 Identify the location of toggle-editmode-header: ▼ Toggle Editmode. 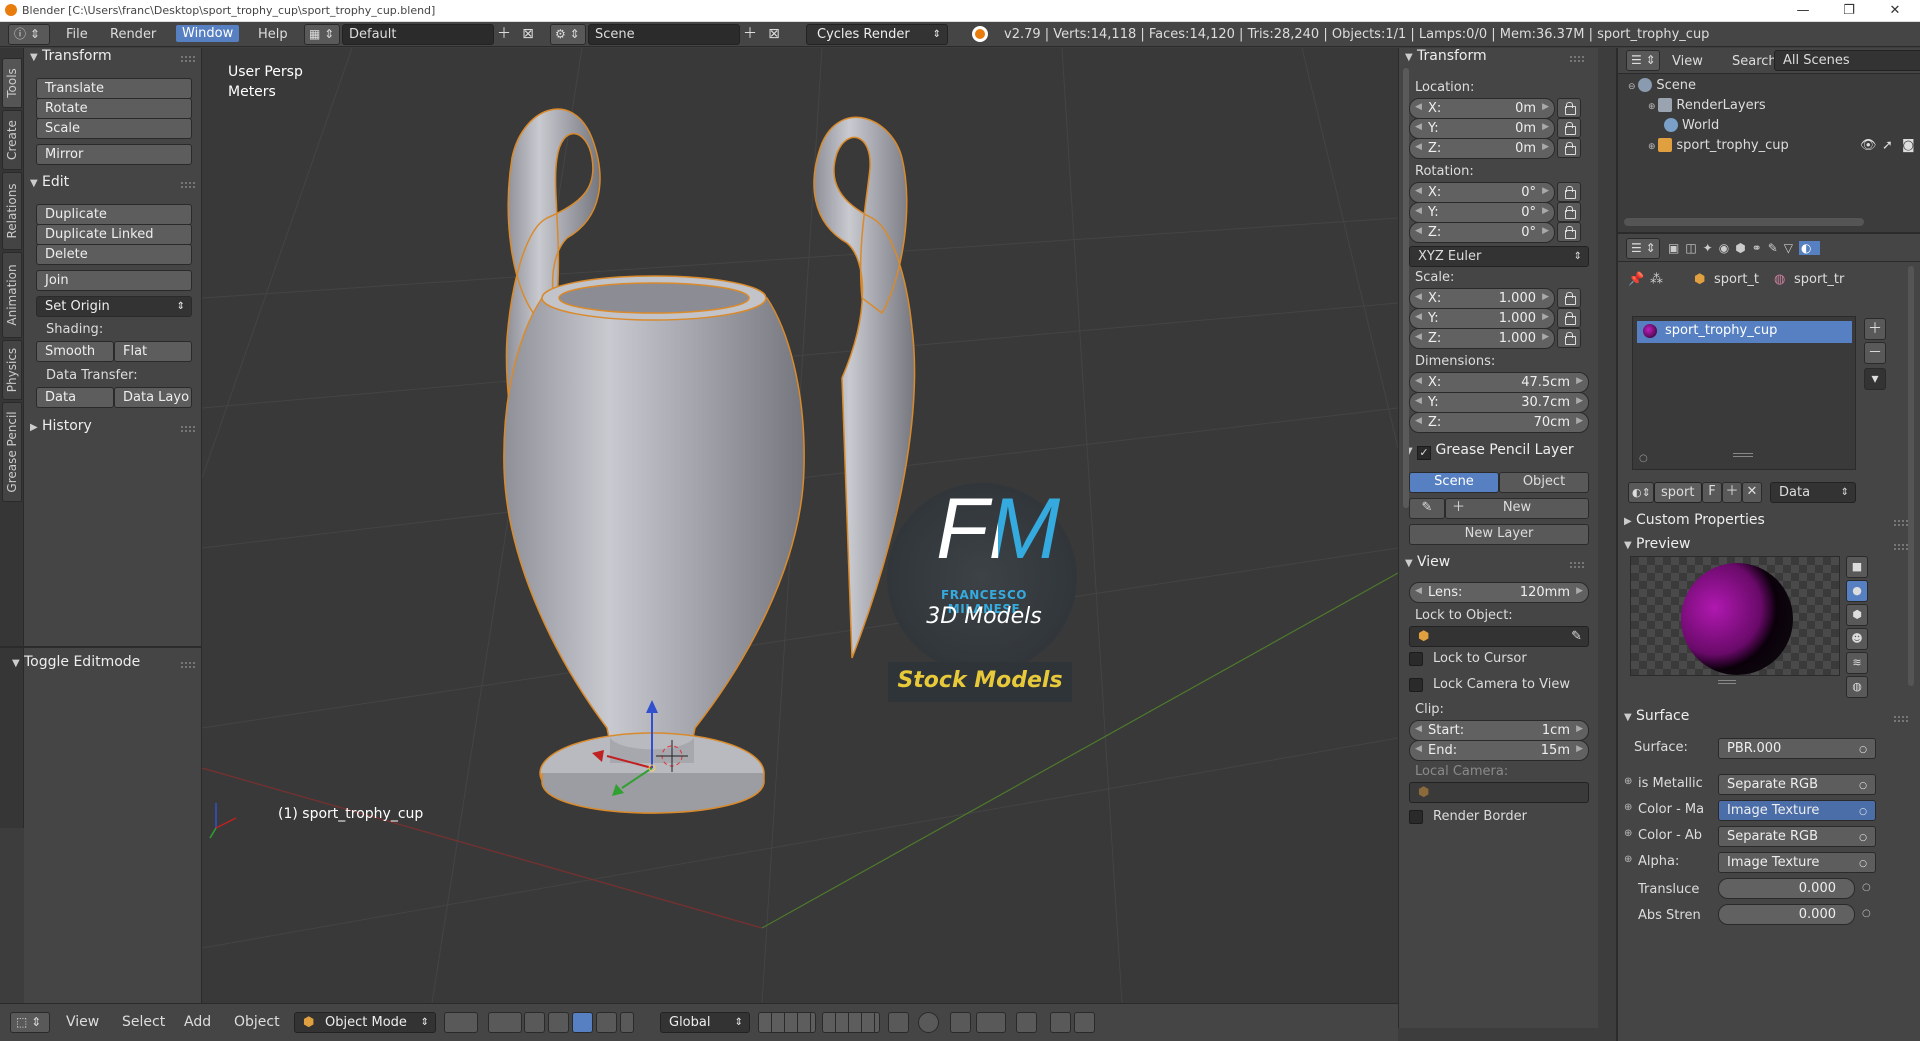
(76, 664).